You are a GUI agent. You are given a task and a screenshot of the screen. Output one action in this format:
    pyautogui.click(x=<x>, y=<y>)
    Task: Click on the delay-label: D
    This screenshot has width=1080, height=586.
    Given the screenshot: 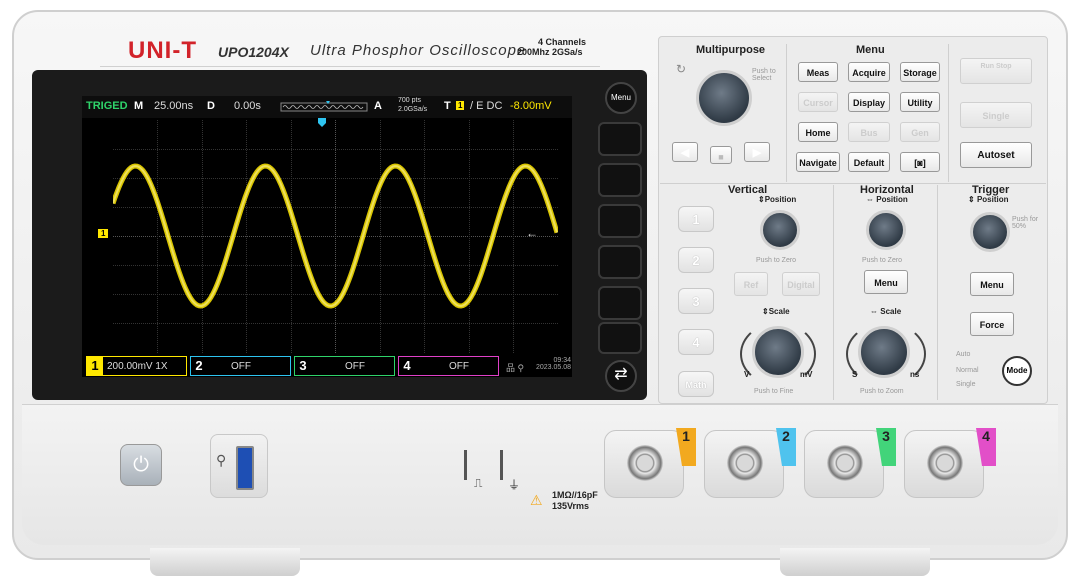 What is the action you would take?
    pyautogui.click(x=211, y=106)
    